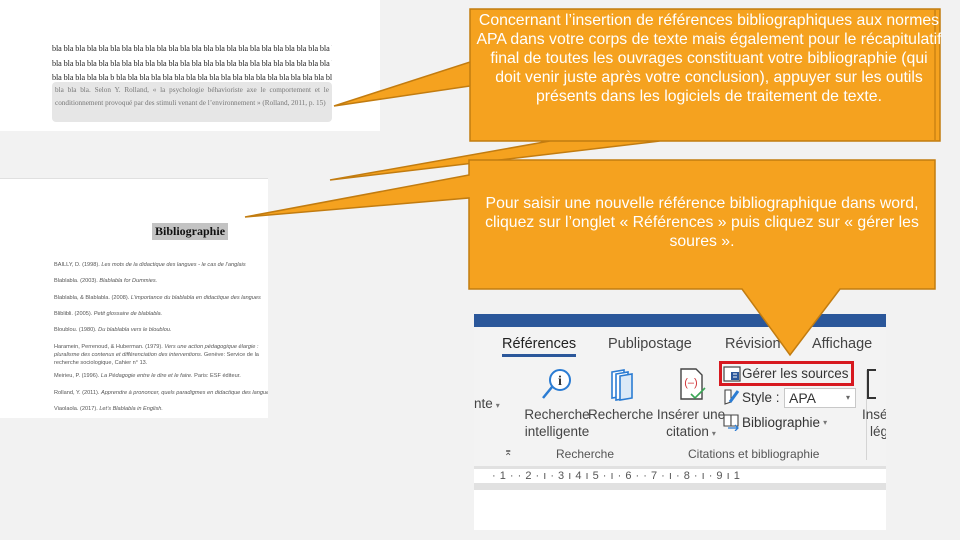  Describe the element at coordinates (786, 373) in the screenshot. I see `manage-sources-button: Gérer les sources` at that location.